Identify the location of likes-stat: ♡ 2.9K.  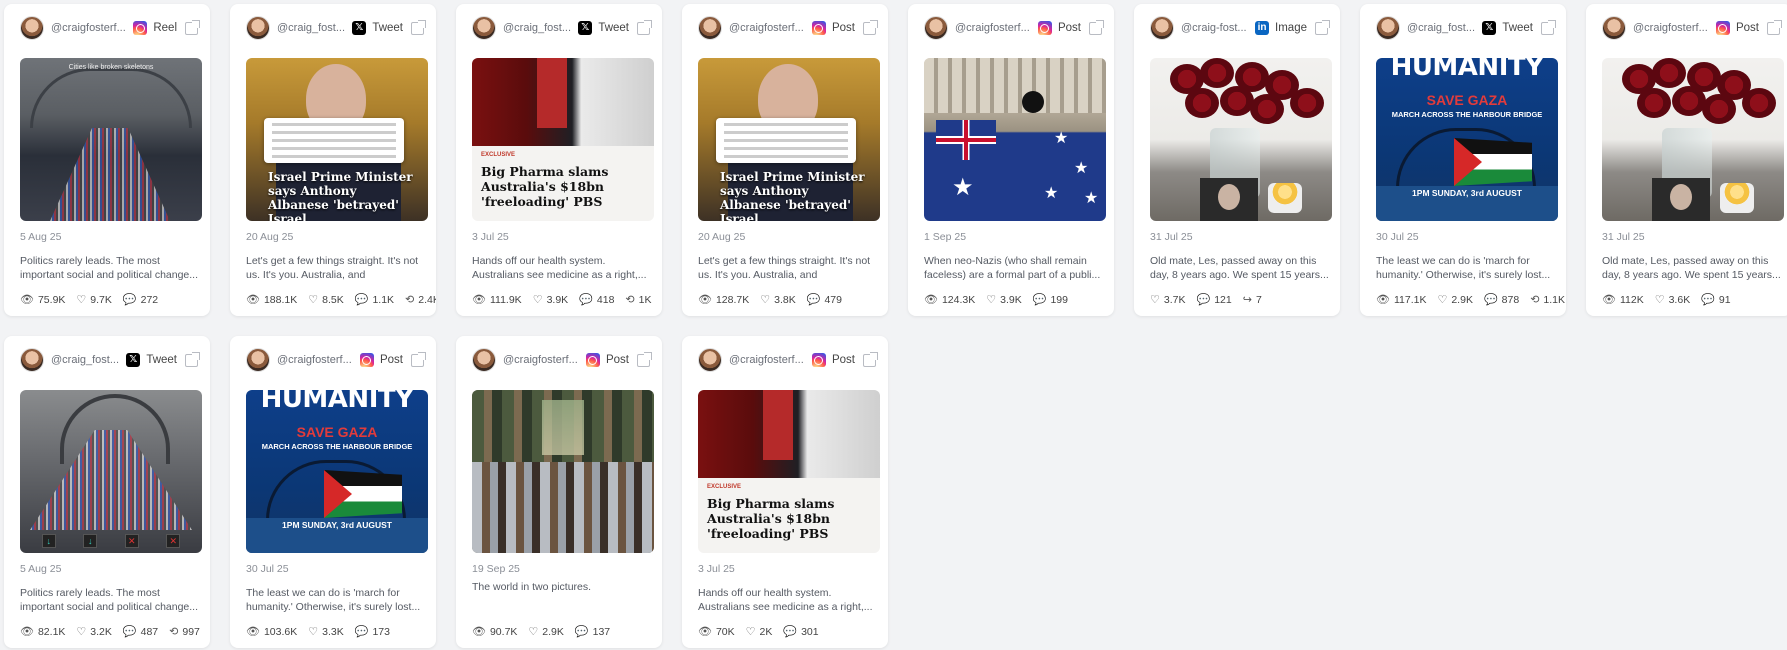
(1454, 299).